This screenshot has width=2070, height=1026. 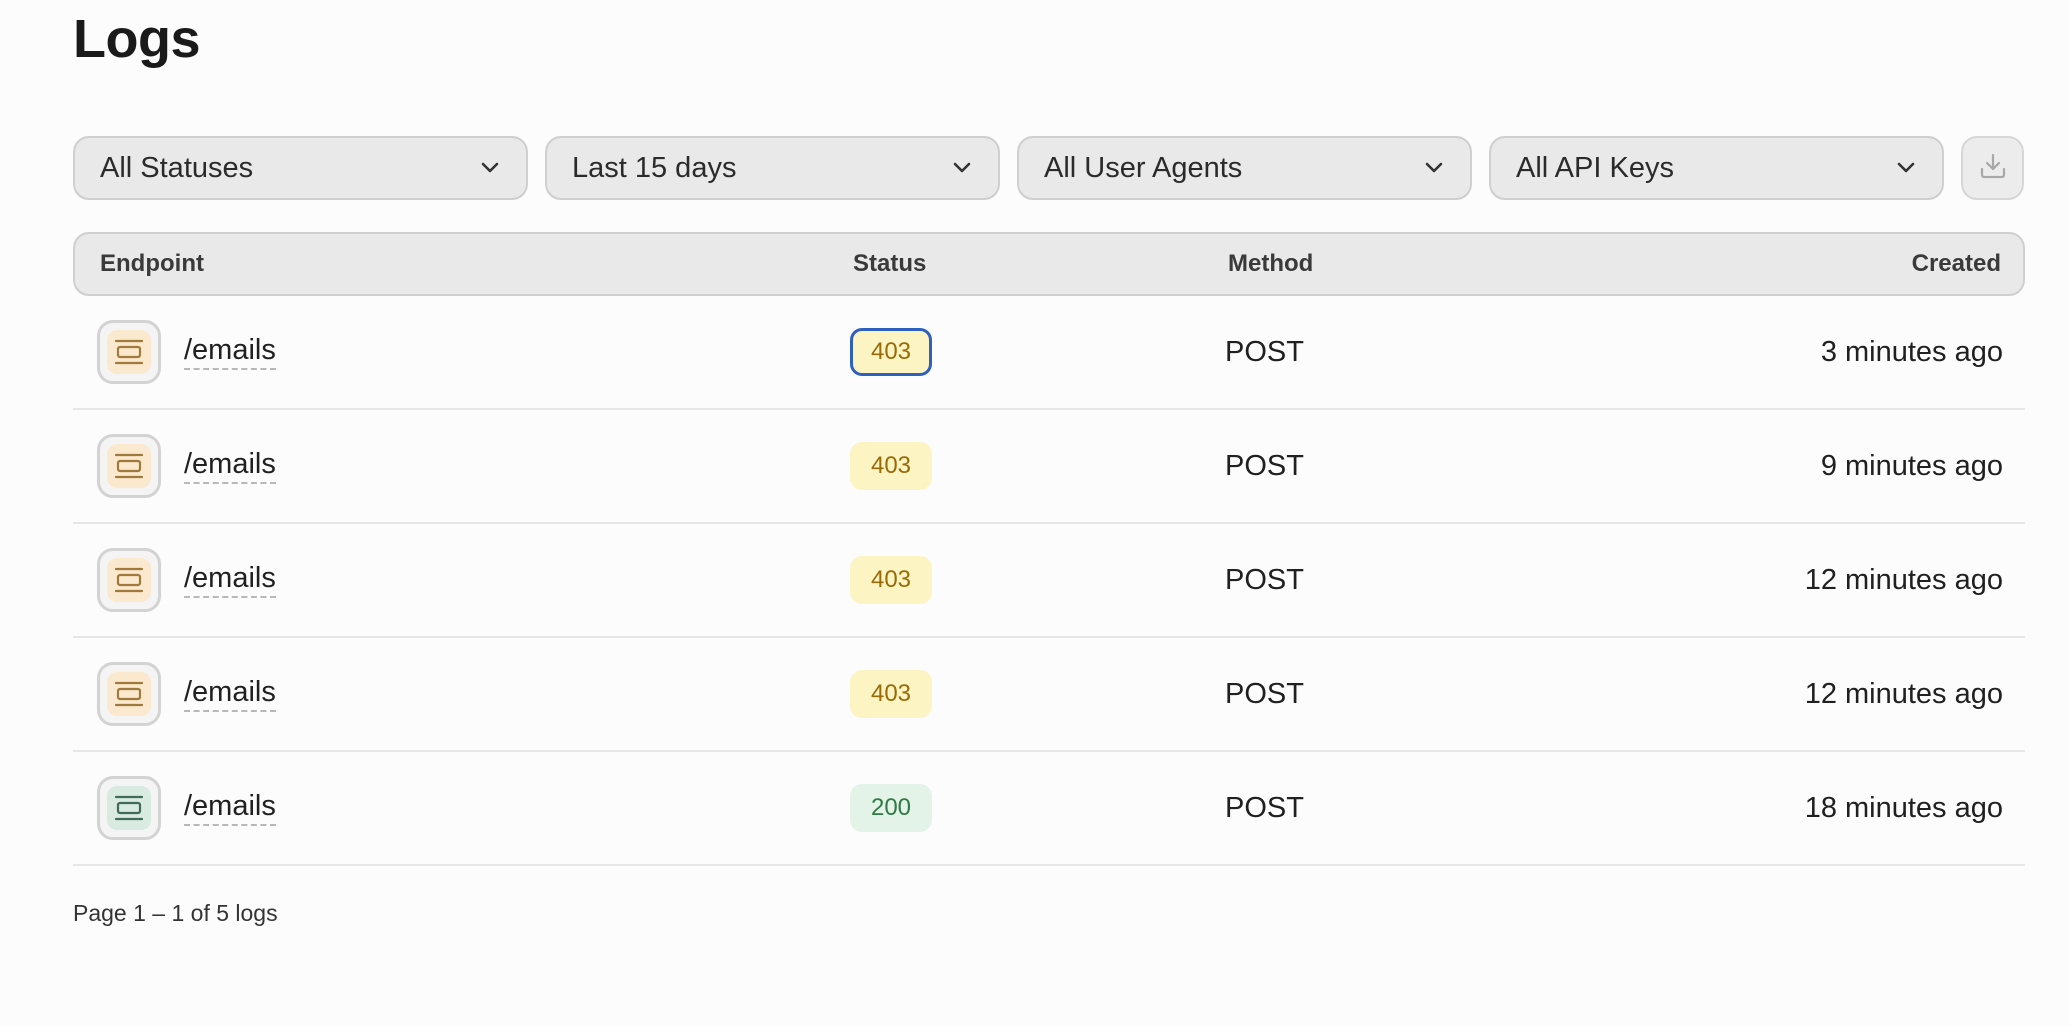 I want to click on status-badge: 200, so click(x=891, y=808).